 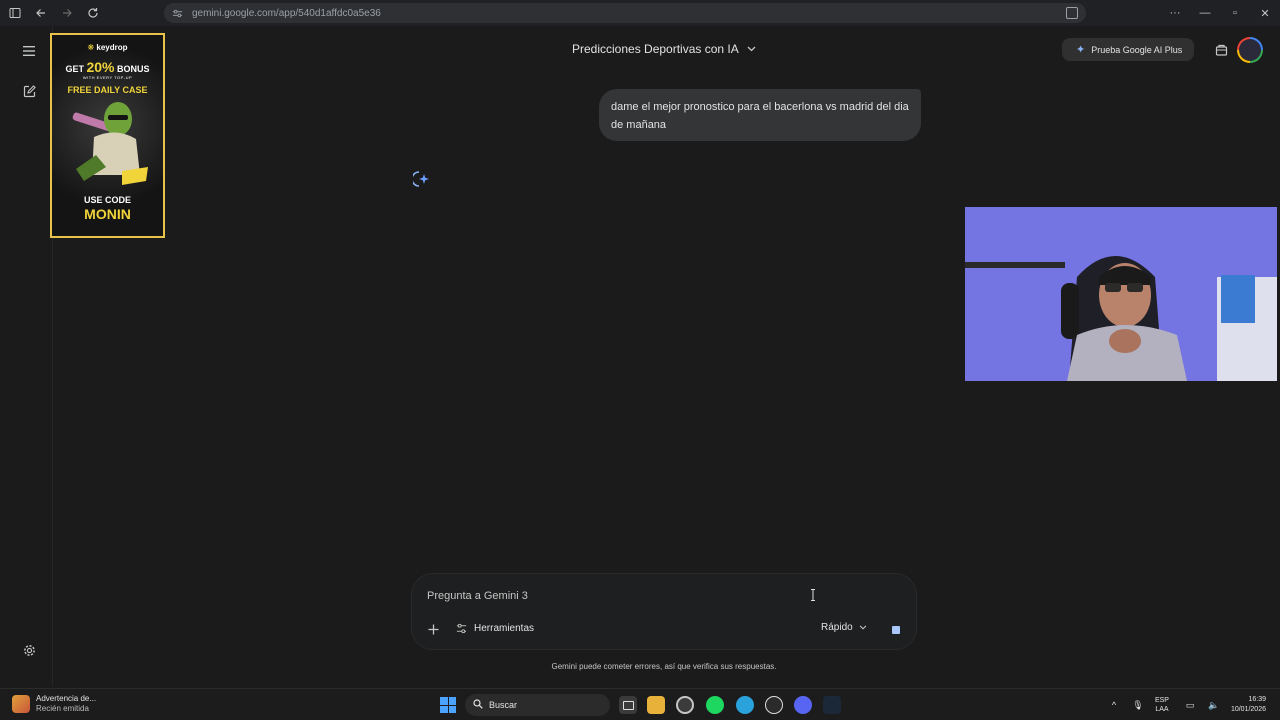 What do you see at coordinates (664, 611) in the screenshot?
I see `prompt-composer: Pregunta a Gemini 3 Herramientas Rápido` at bounding box center [664, 611].